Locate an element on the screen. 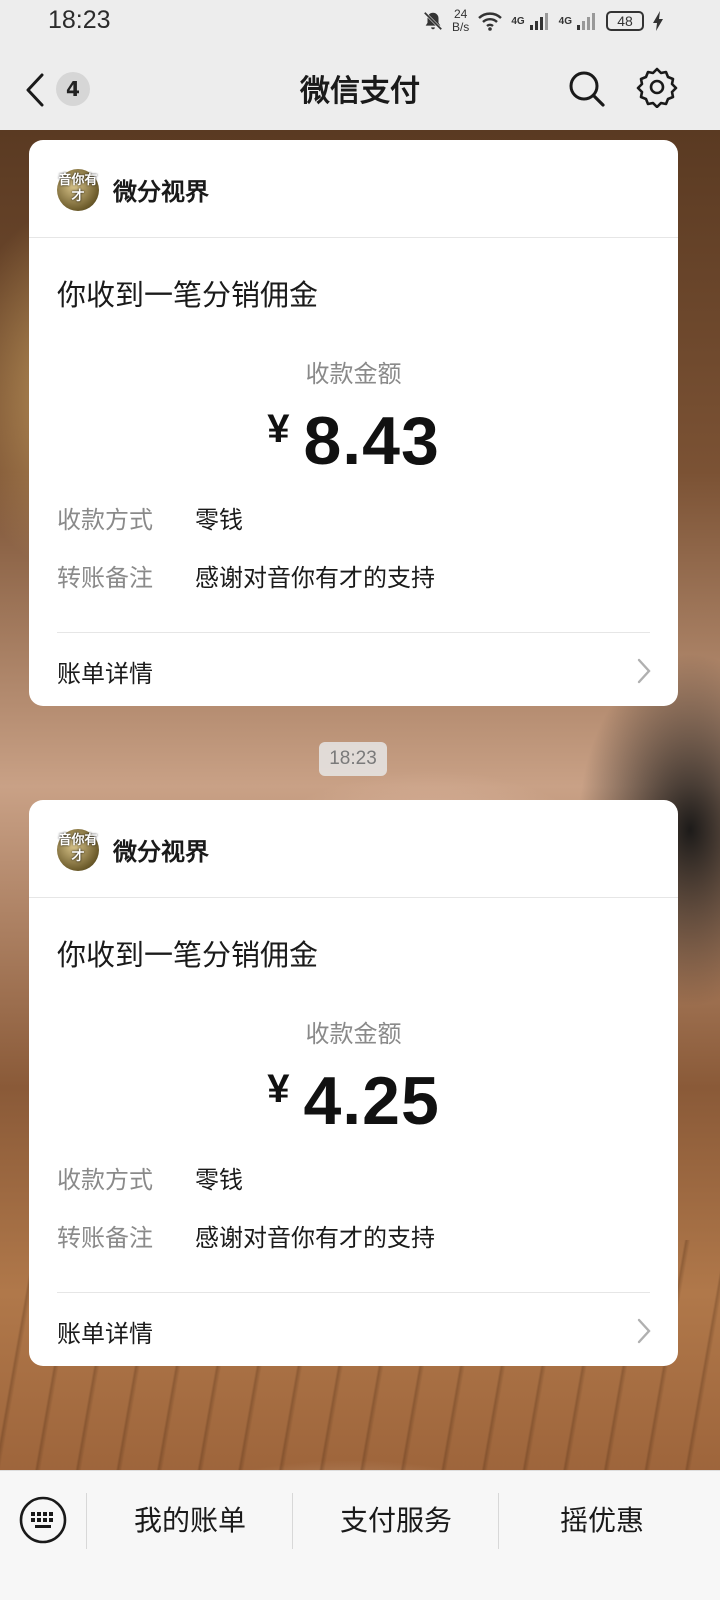  search-icon is located at coordinates (586, 88).